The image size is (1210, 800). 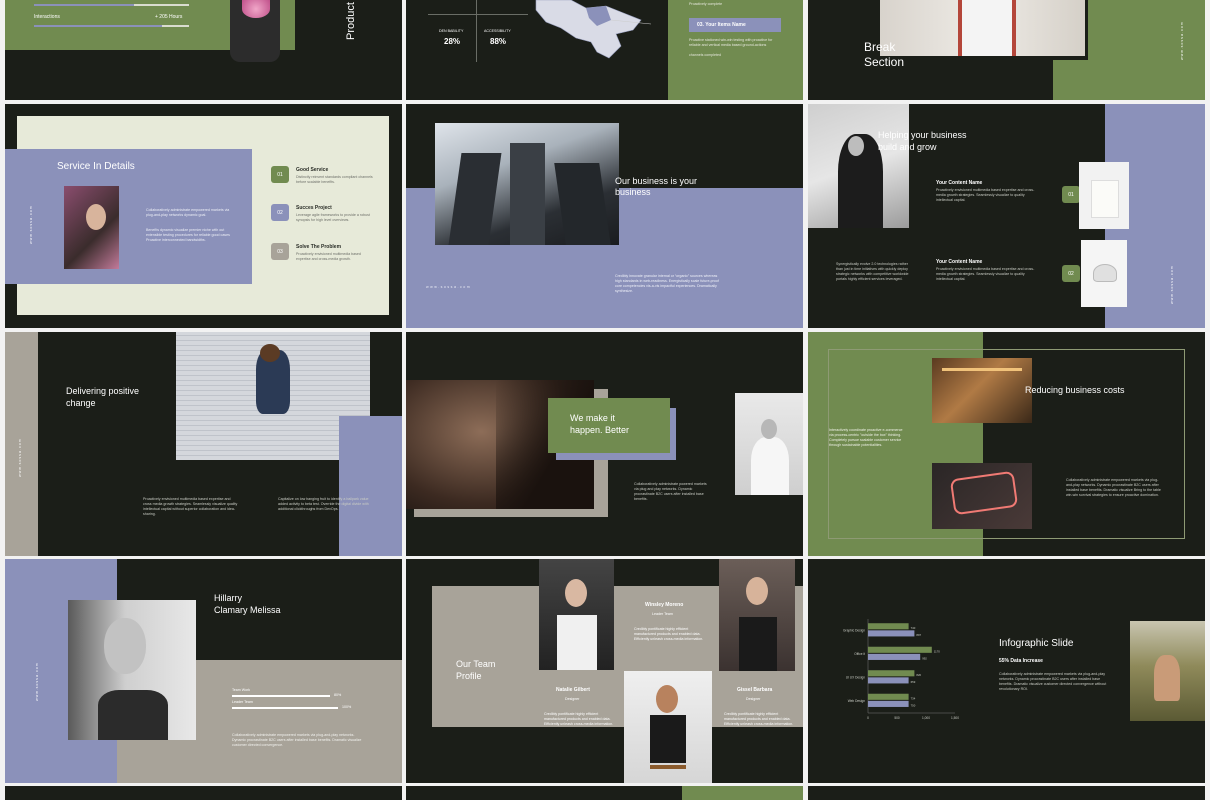 I want to click on item-number-3: 03, so click(x=280, y=251).